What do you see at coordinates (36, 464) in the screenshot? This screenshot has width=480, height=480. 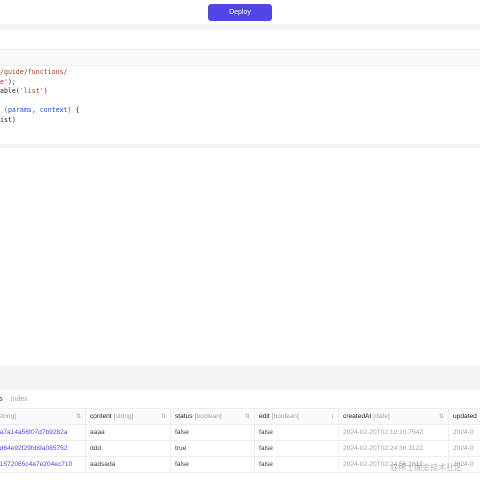 I see `record-id-link: 31572065c4a7e204ec710` at bounding box center [36, 464].